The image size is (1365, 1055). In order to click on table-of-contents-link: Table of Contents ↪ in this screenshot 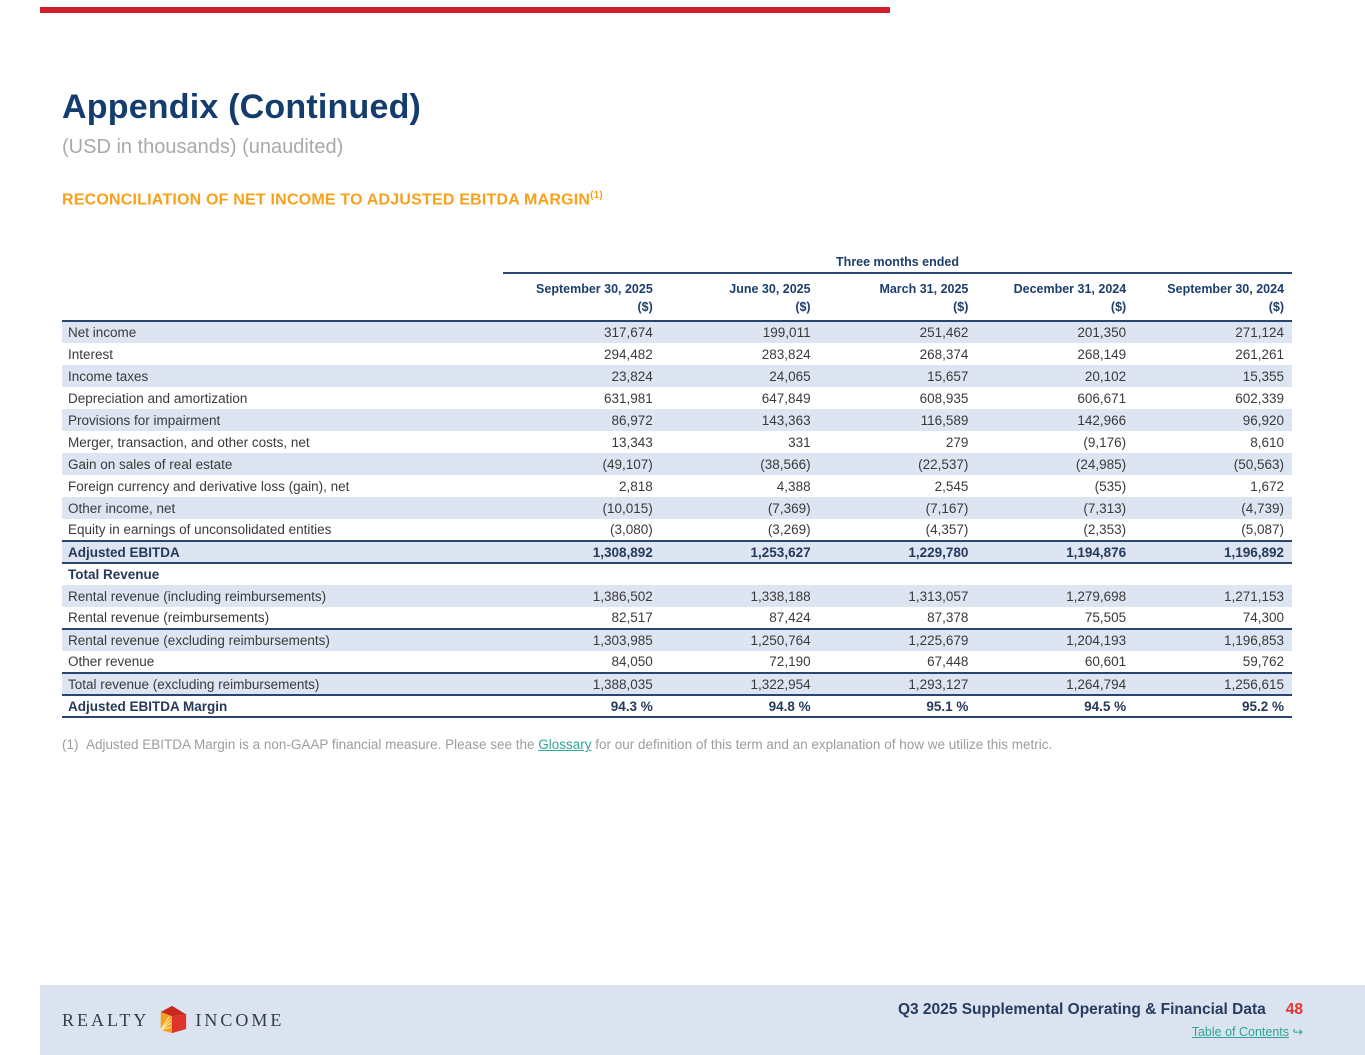, I will do `click(1247, 1031)`.